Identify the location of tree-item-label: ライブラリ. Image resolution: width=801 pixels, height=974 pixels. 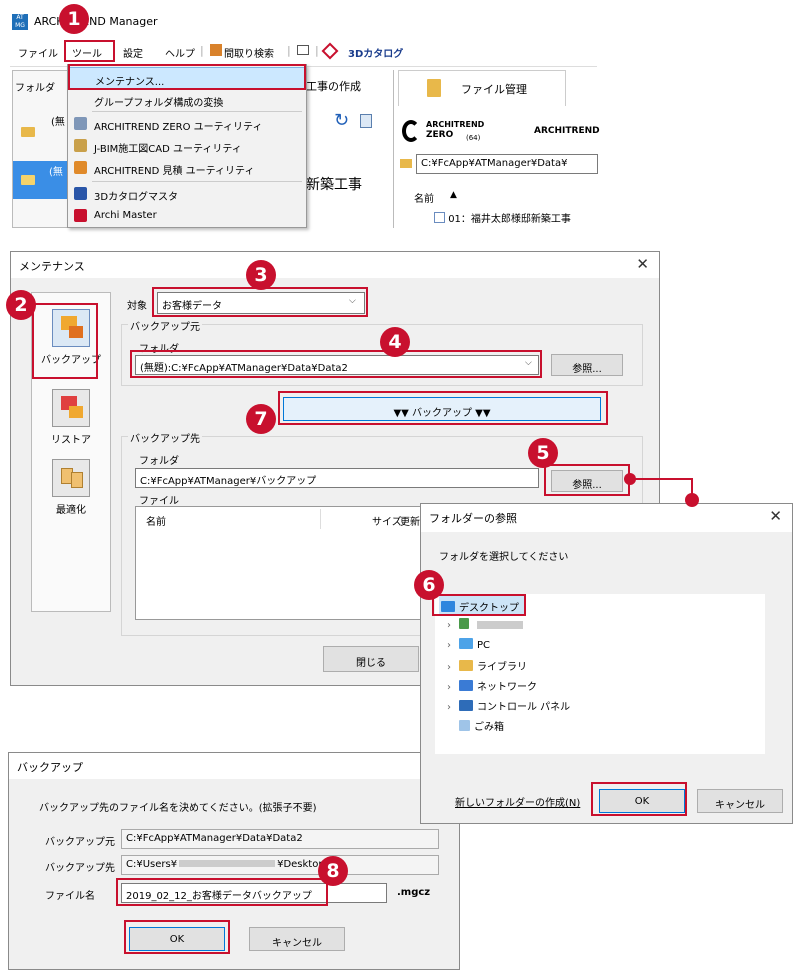
(502, 667).